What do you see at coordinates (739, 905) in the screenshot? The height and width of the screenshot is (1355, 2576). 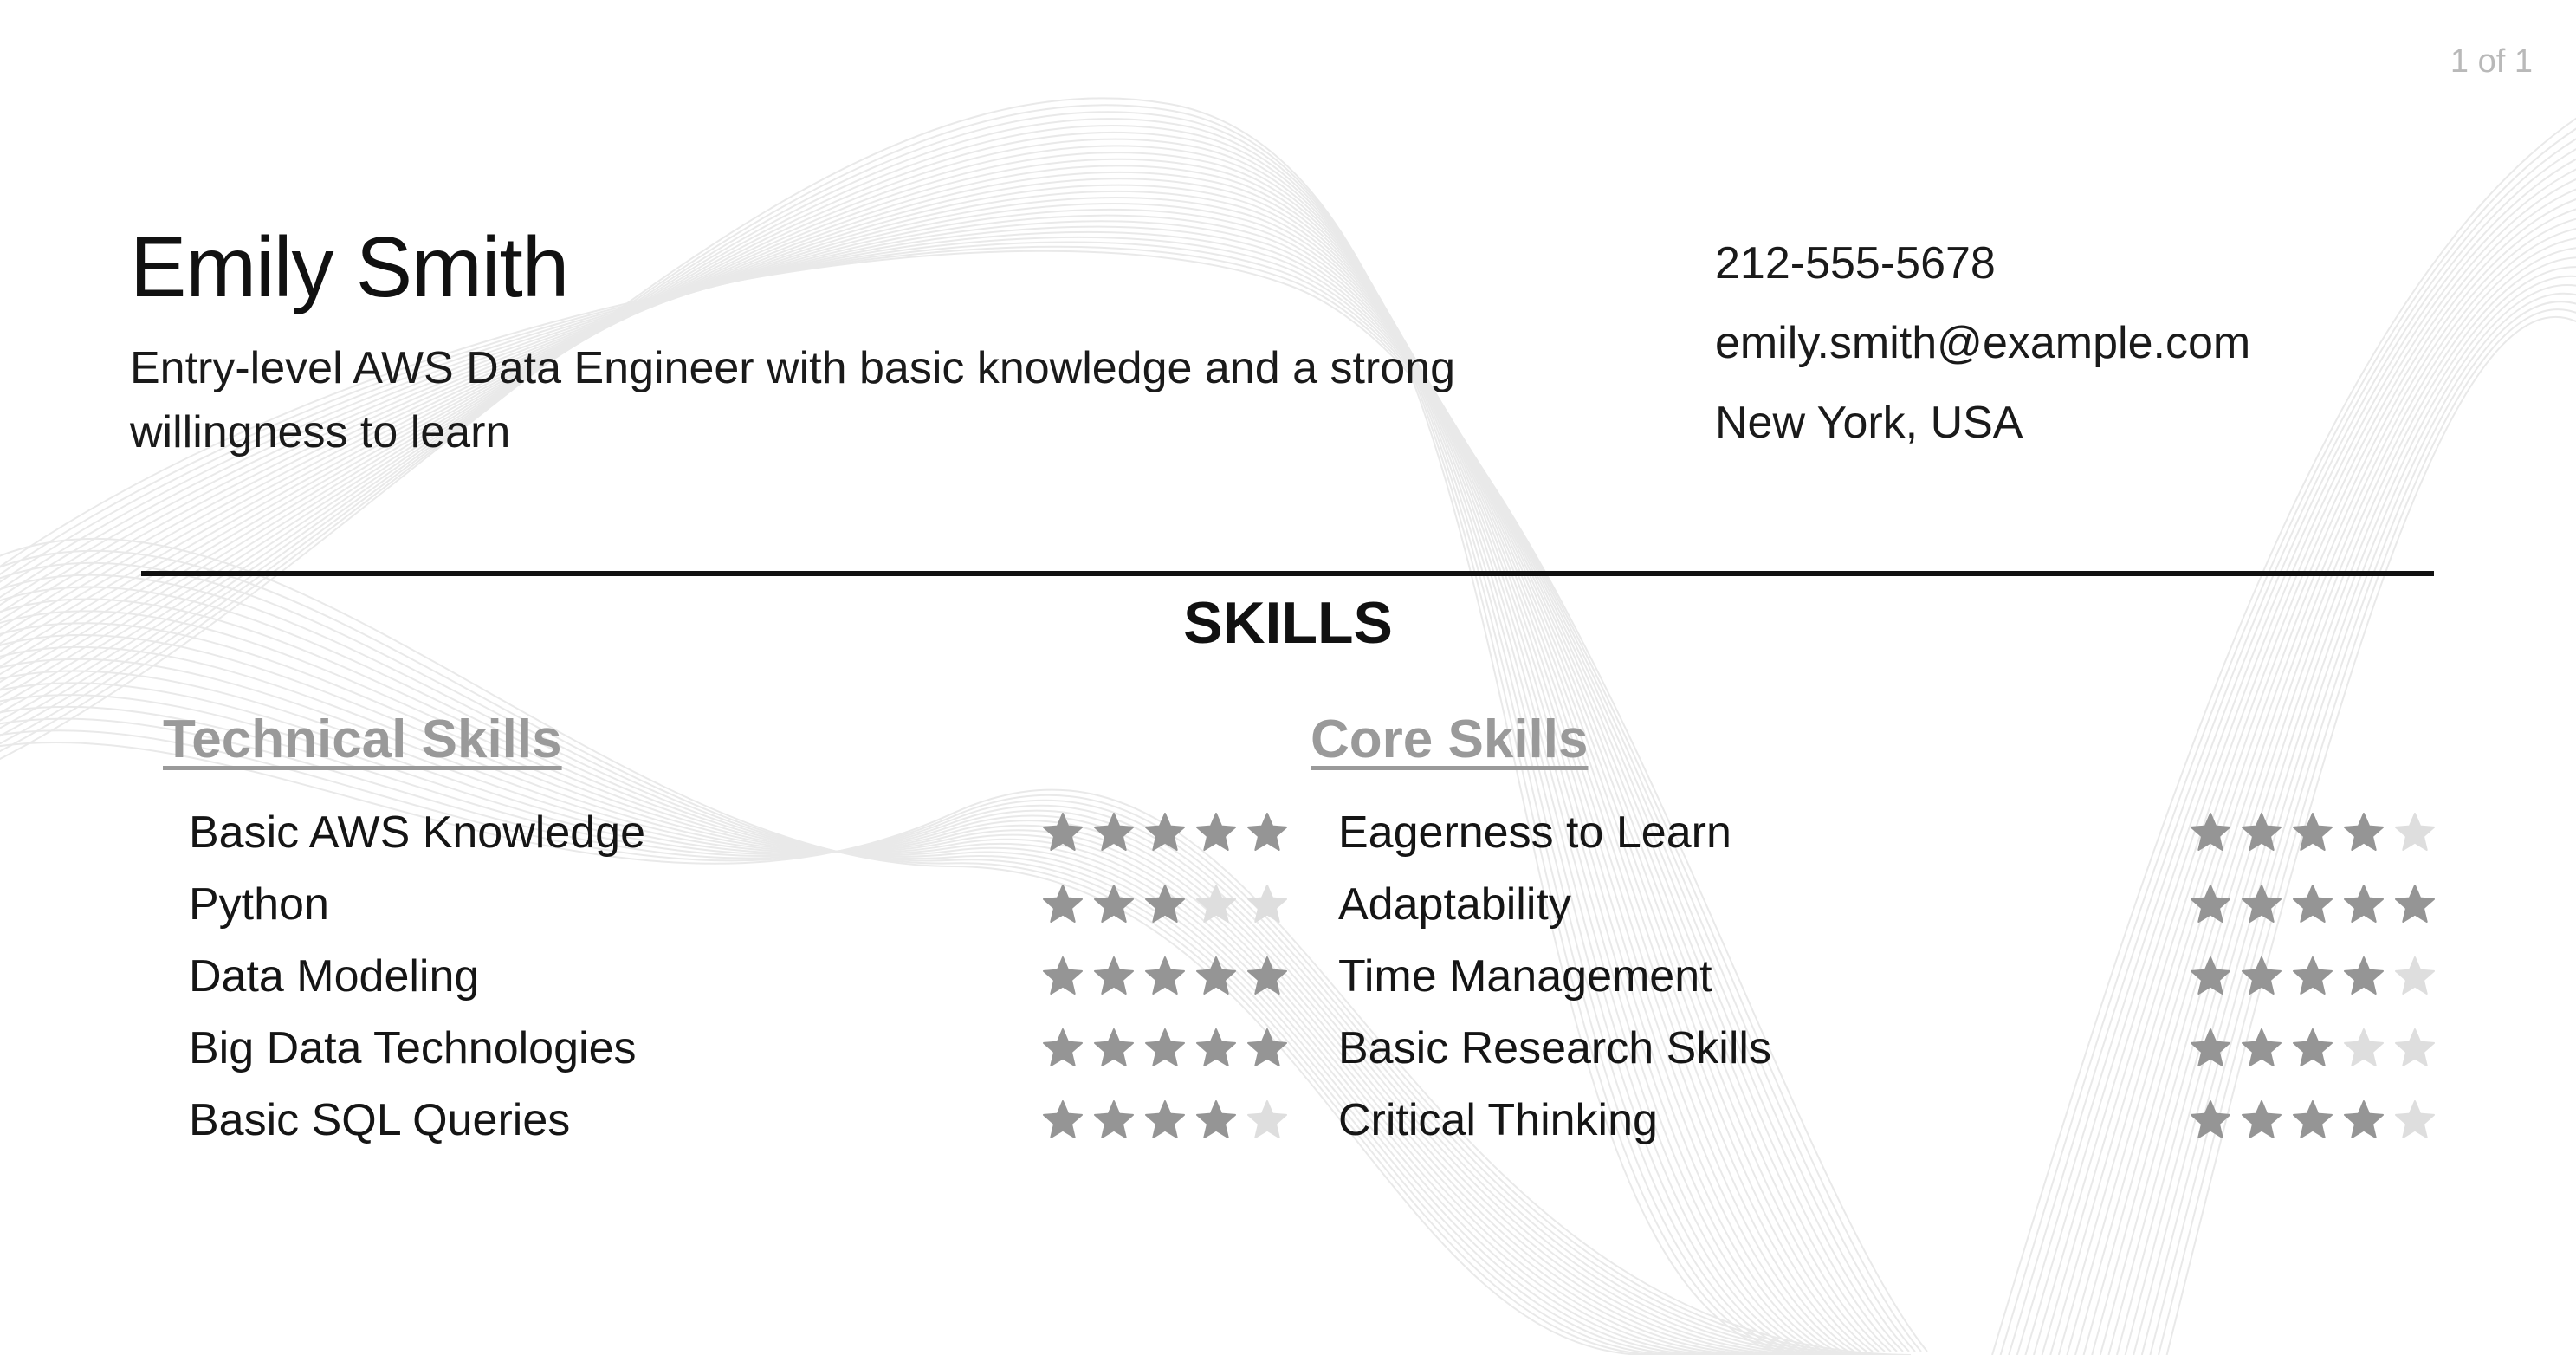 I see `skill-row: Python` at bounding box center [739, 905].